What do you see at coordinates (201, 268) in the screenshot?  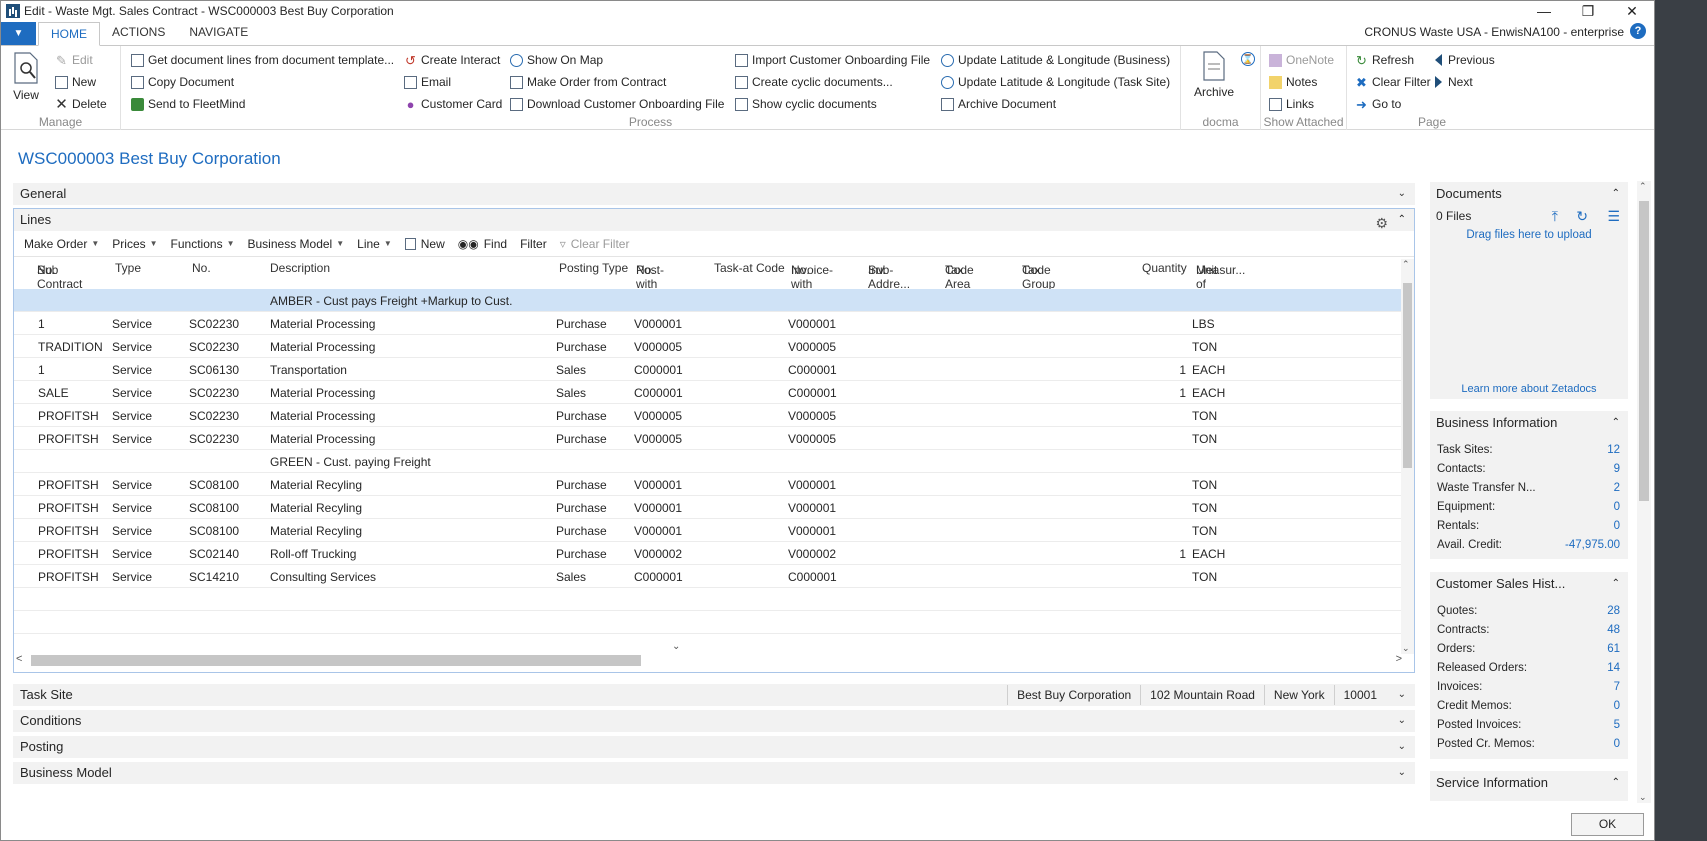 I see `col-no: No.` at bounding box center [201, 268].